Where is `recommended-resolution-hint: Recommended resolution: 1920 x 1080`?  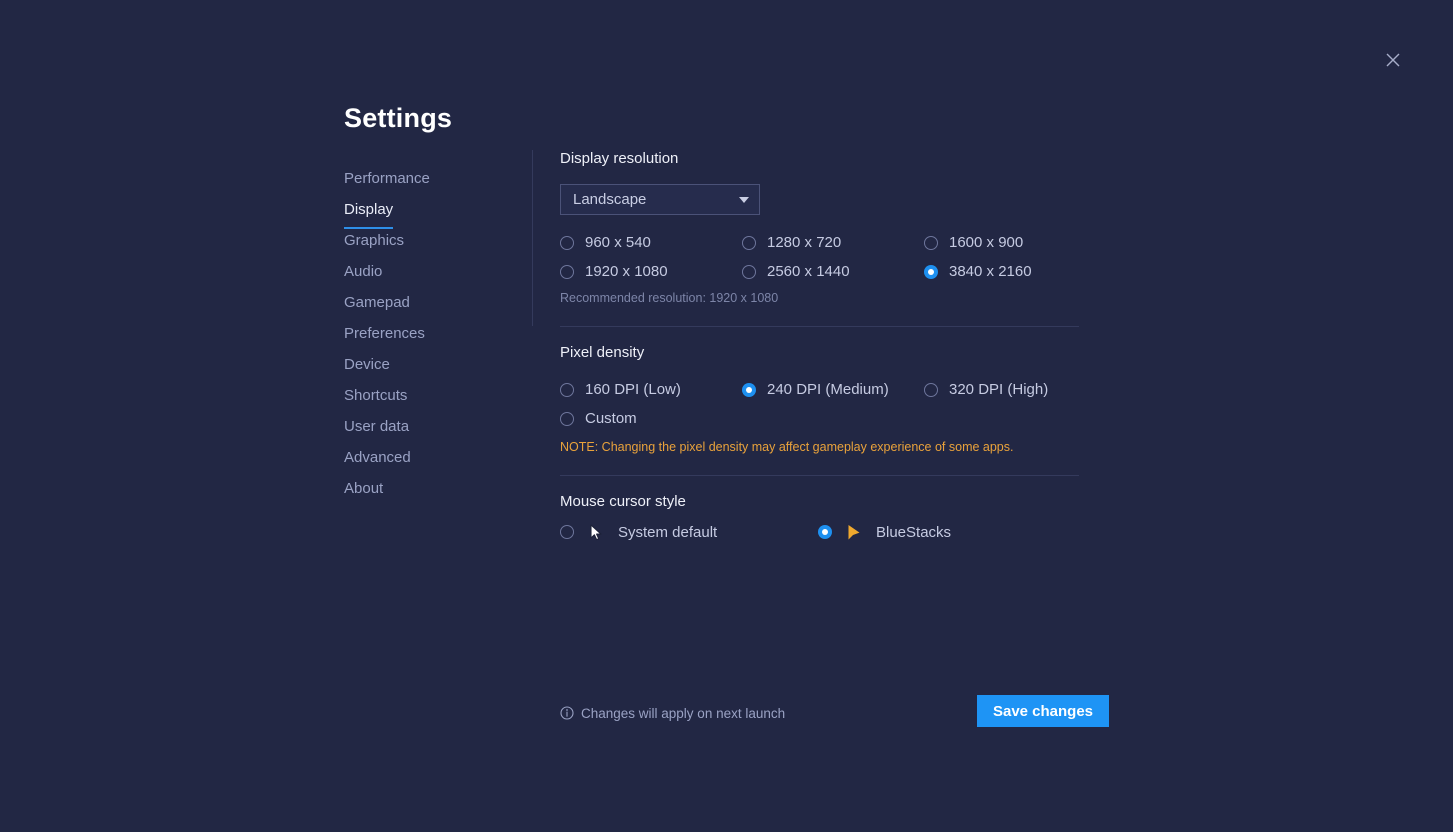 recommended-resolution-hint: Recommended resolution: 1920 x 1080 is located at coordinates (669, 298).